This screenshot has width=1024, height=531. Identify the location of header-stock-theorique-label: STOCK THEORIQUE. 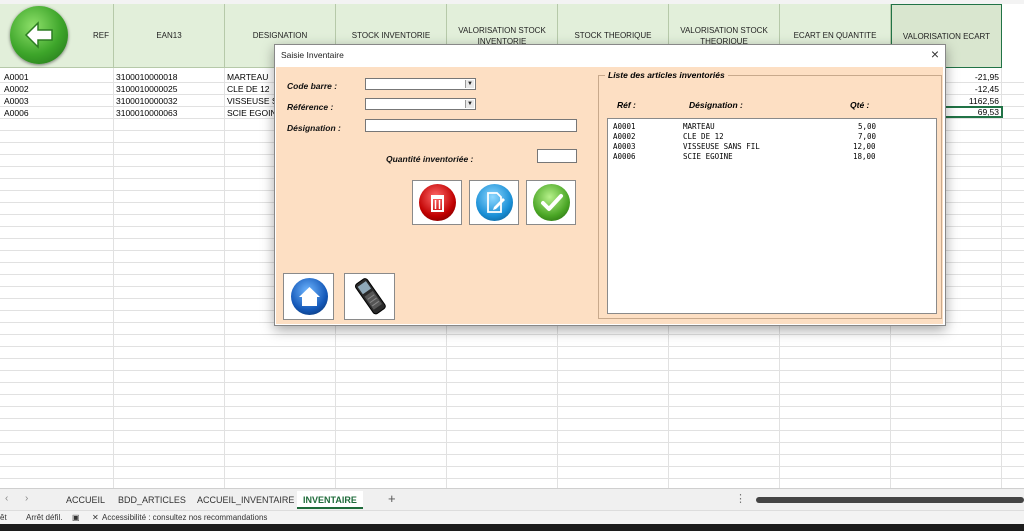
(613, 35).